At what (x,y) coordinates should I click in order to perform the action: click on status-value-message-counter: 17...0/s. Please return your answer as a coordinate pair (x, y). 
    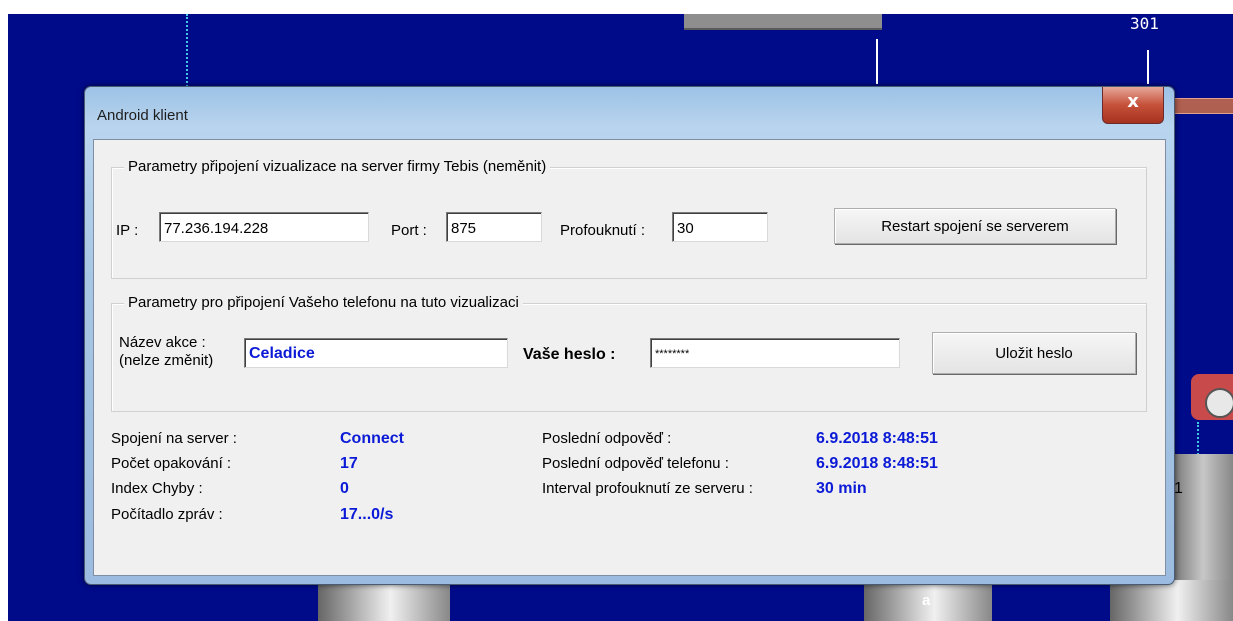
    Looking at the image, I should click on (367, 514).